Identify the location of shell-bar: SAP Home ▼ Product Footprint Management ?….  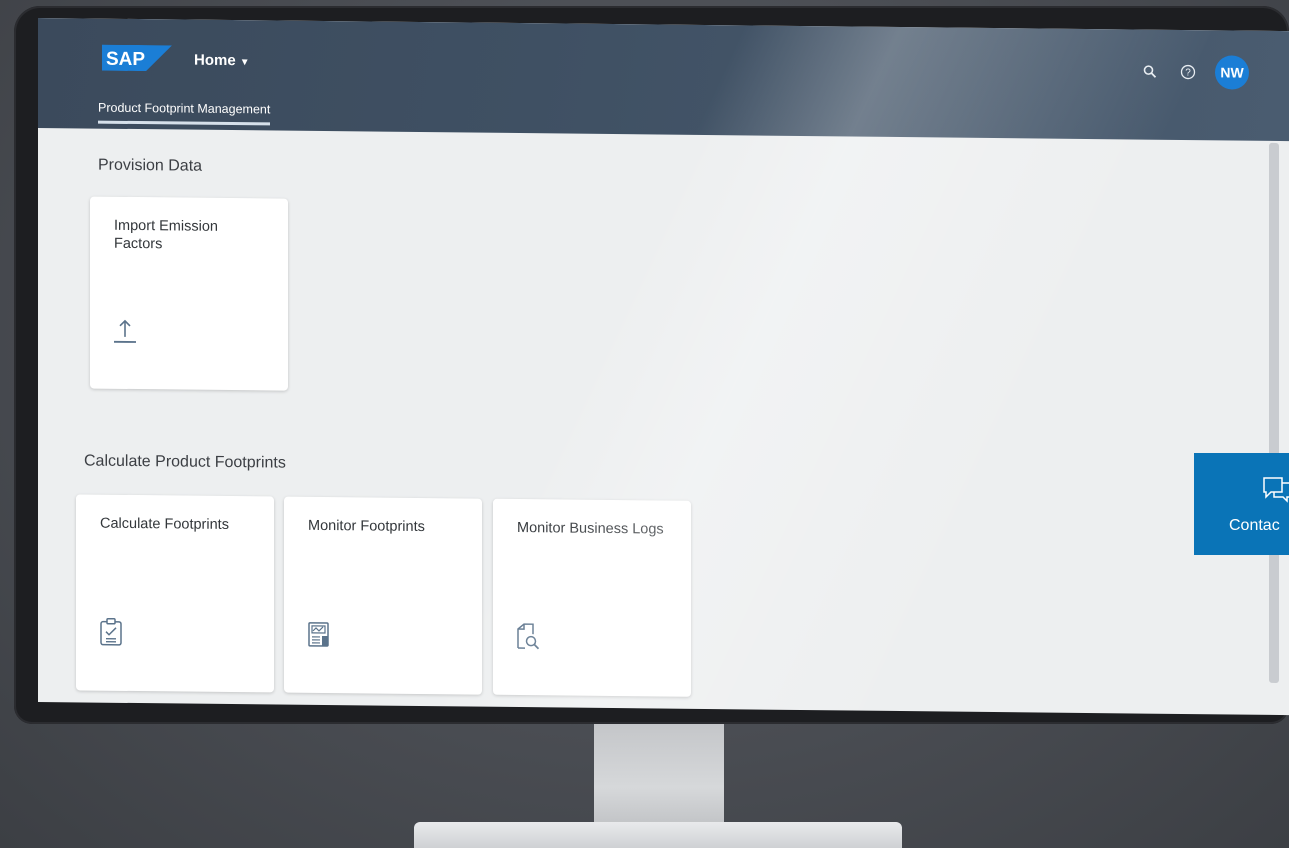
(663, 80).